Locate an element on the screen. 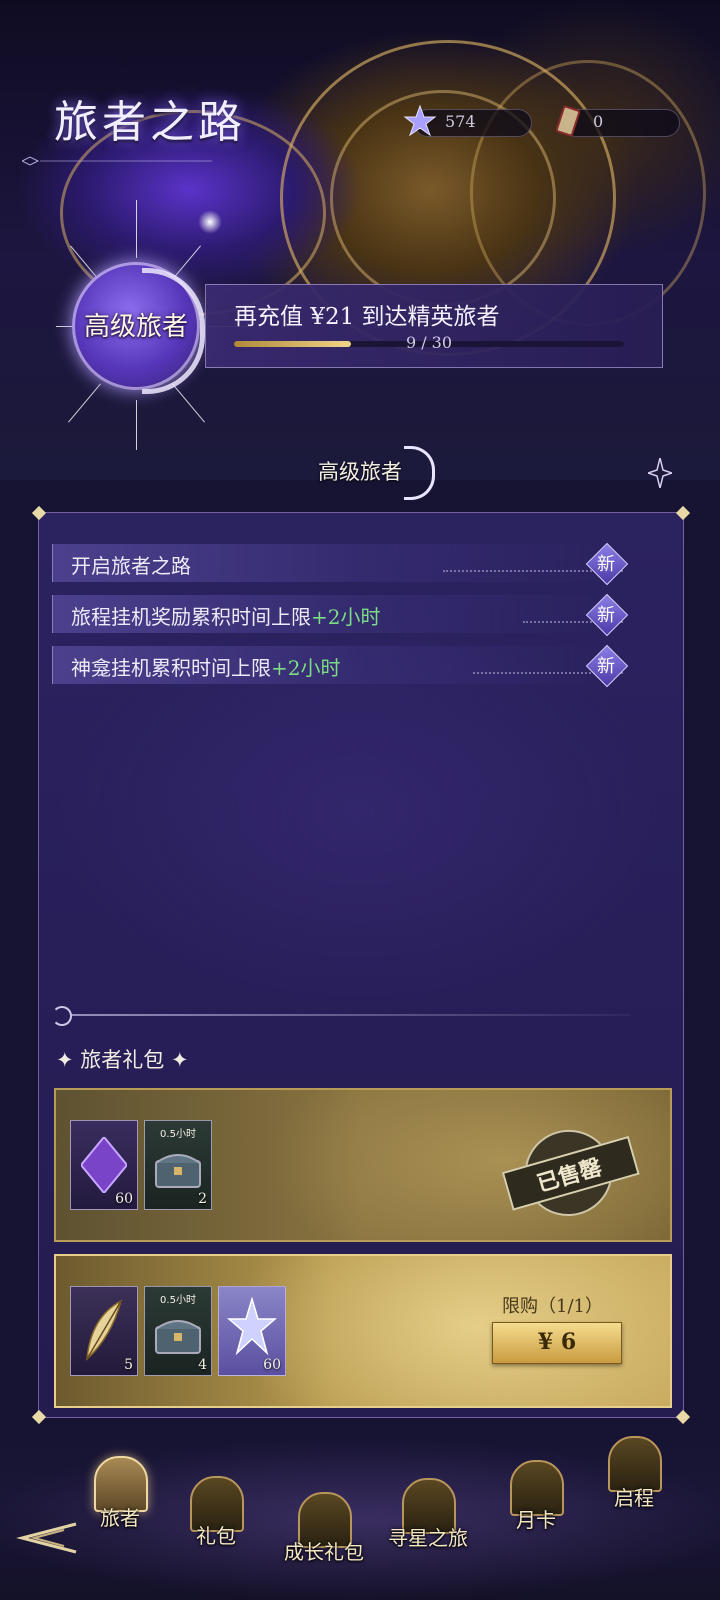 This screenshot has height=1600, width=720. title-ornament-icon is located at coordinates (117, 161).